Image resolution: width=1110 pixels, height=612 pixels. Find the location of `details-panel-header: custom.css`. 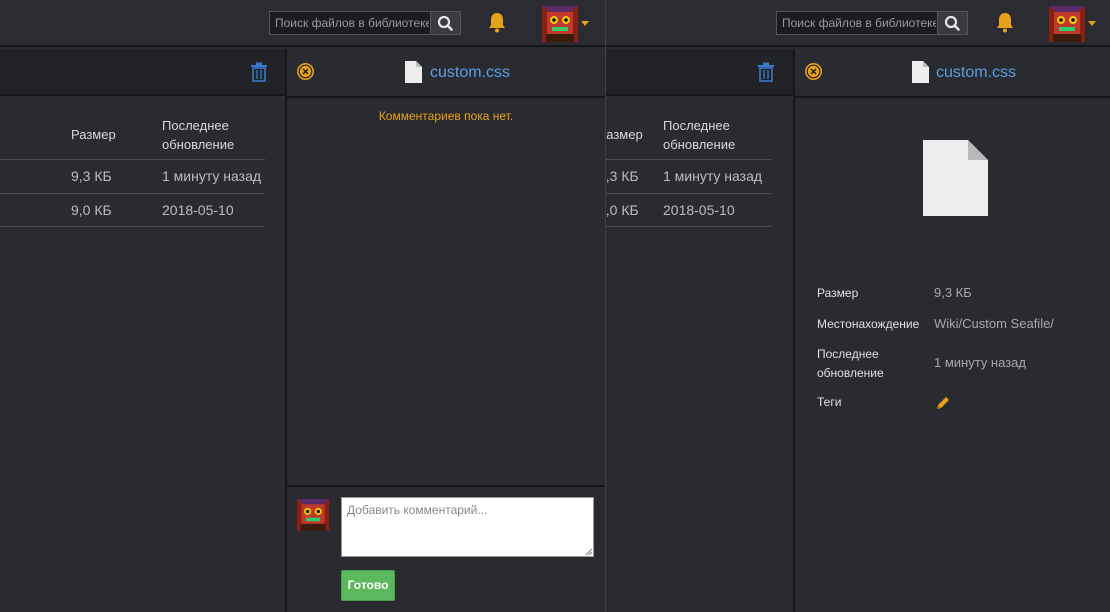

details-panel-header: custom.css is located at coordinates (952, 73).